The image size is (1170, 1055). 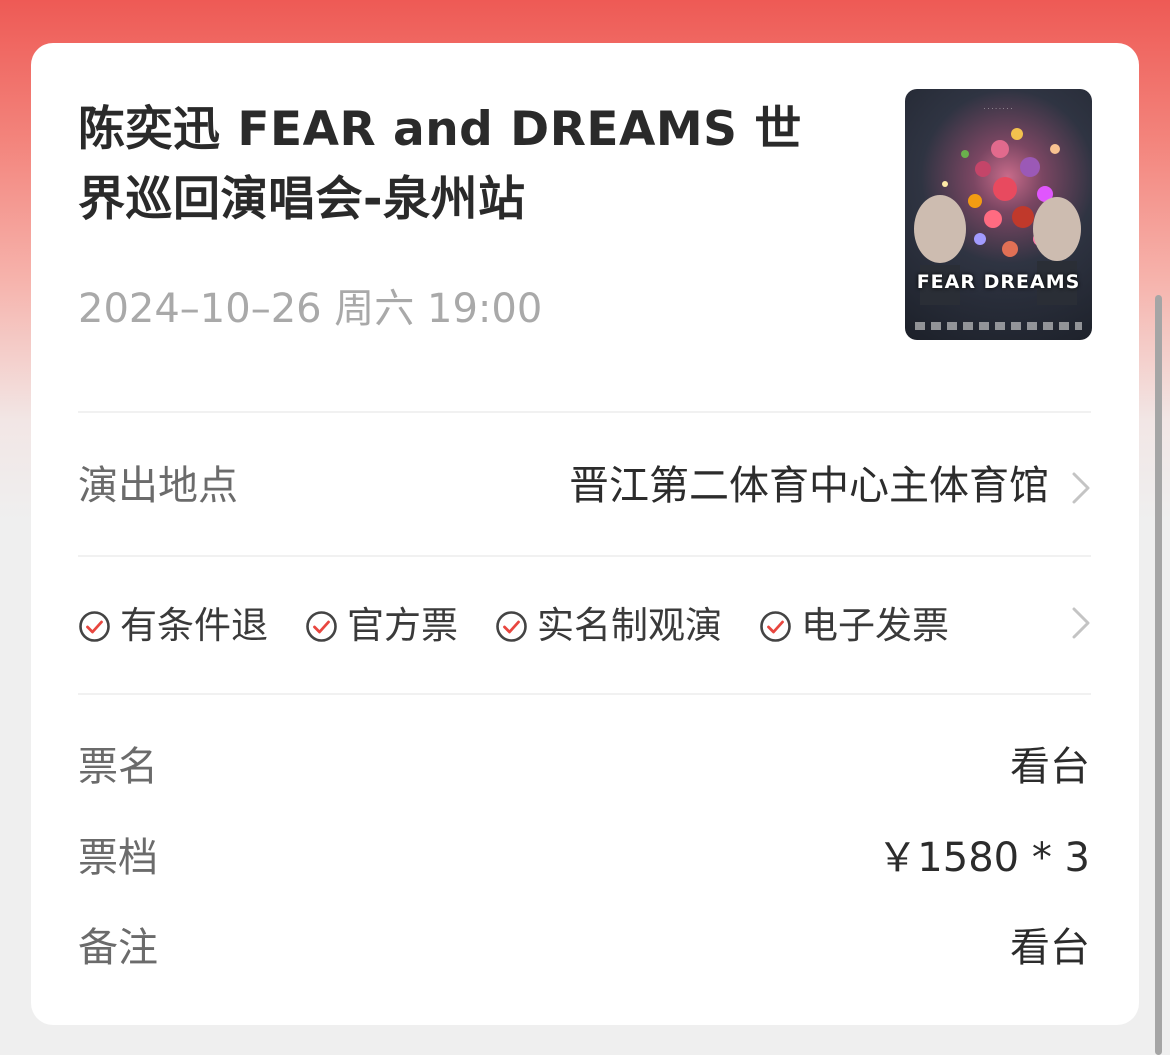 What do you see at coordinates (629, 625) in the screenshot?
I see `tag-label: 实名制观演` at bounding box center [629, 625].